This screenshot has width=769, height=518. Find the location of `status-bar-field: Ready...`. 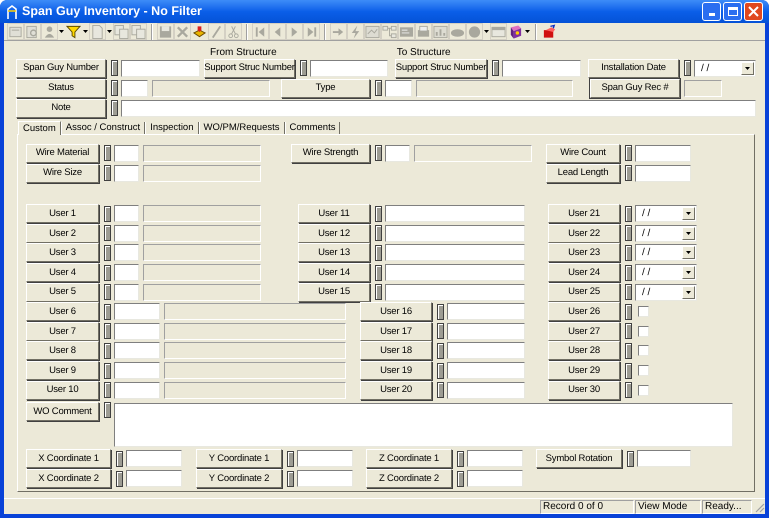

status-bar-field: Ready... is located at coordinates (727, 507).